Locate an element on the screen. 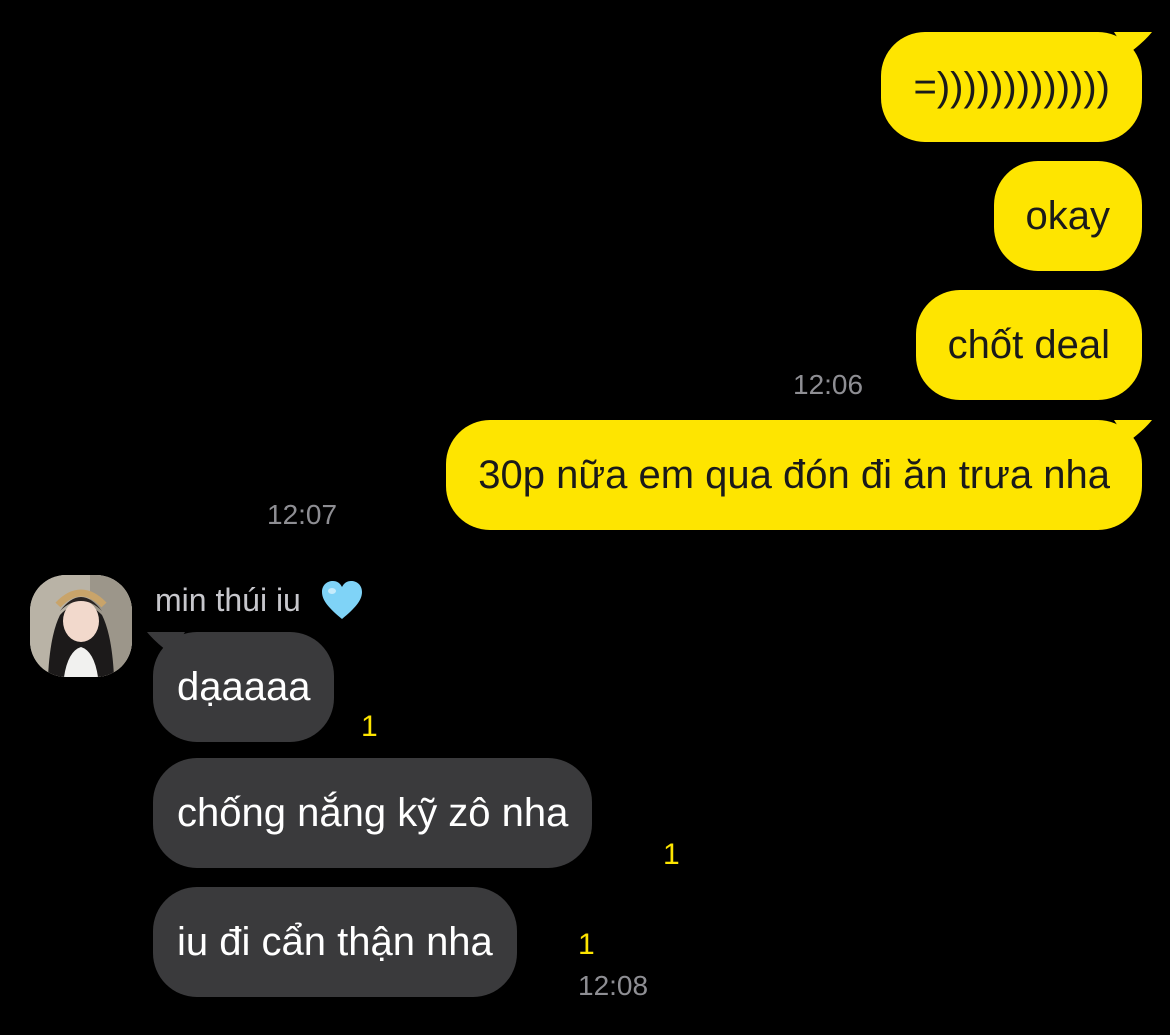 This screenshot has height=1035, width=1170. message-text: iu đi cẩn thận nha is located at coordinates (335, 942).